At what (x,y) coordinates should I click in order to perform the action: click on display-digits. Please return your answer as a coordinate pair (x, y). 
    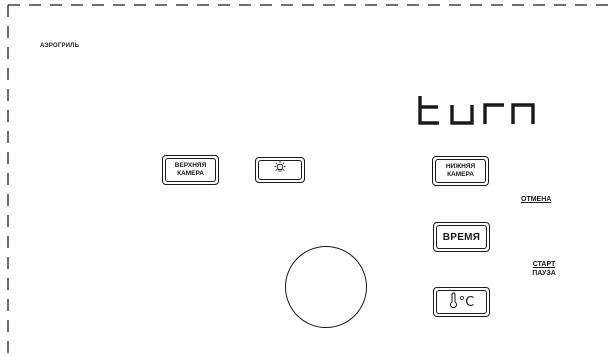
    Looking at the image, I should click on (476, 110).